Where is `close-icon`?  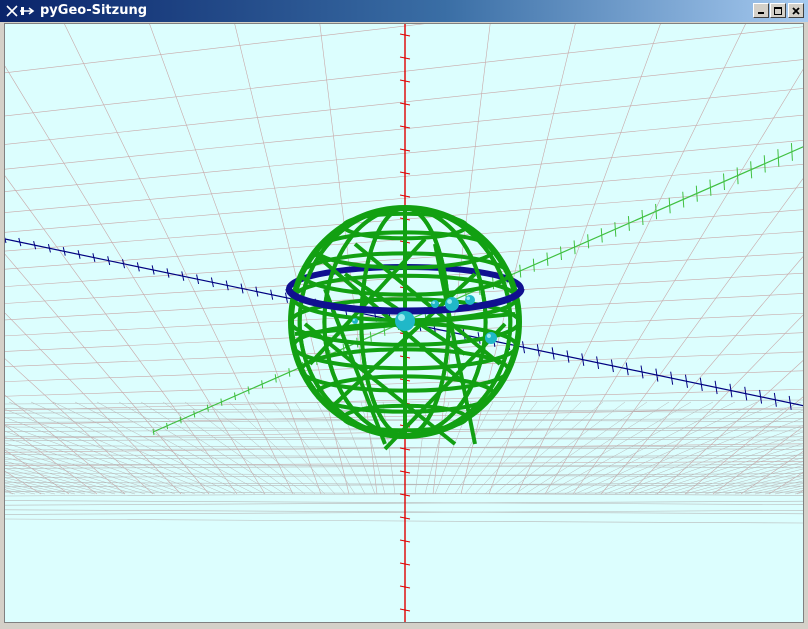
close-icon is located at coordinates (796, 10).